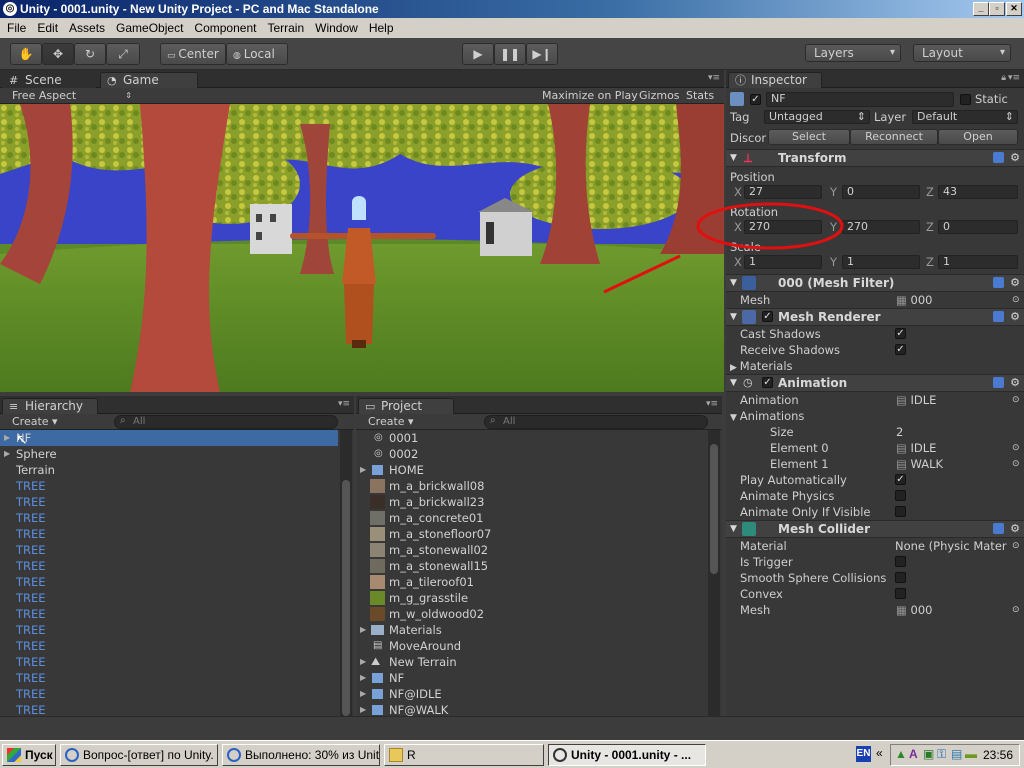 This screenshot has height=768, width=1024. I want to click on project-item: m_a_concrete01, so click(531, 518).